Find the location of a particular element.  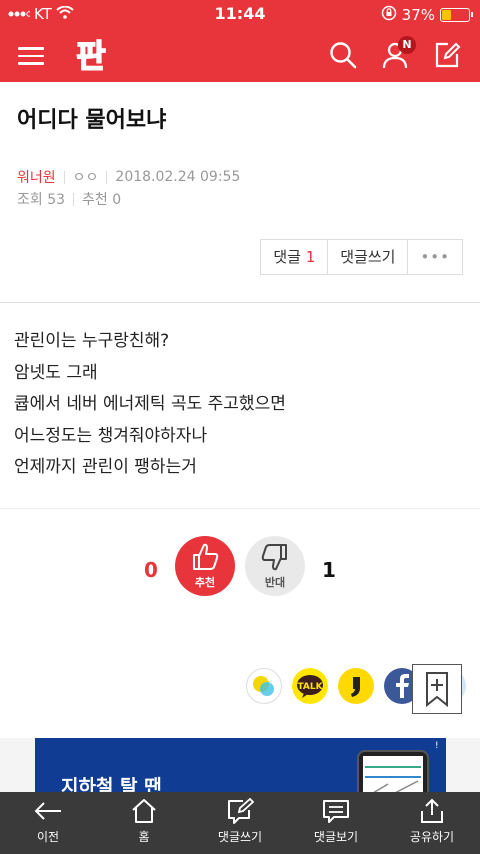

vote-divider is located at coordinates (240, 508).